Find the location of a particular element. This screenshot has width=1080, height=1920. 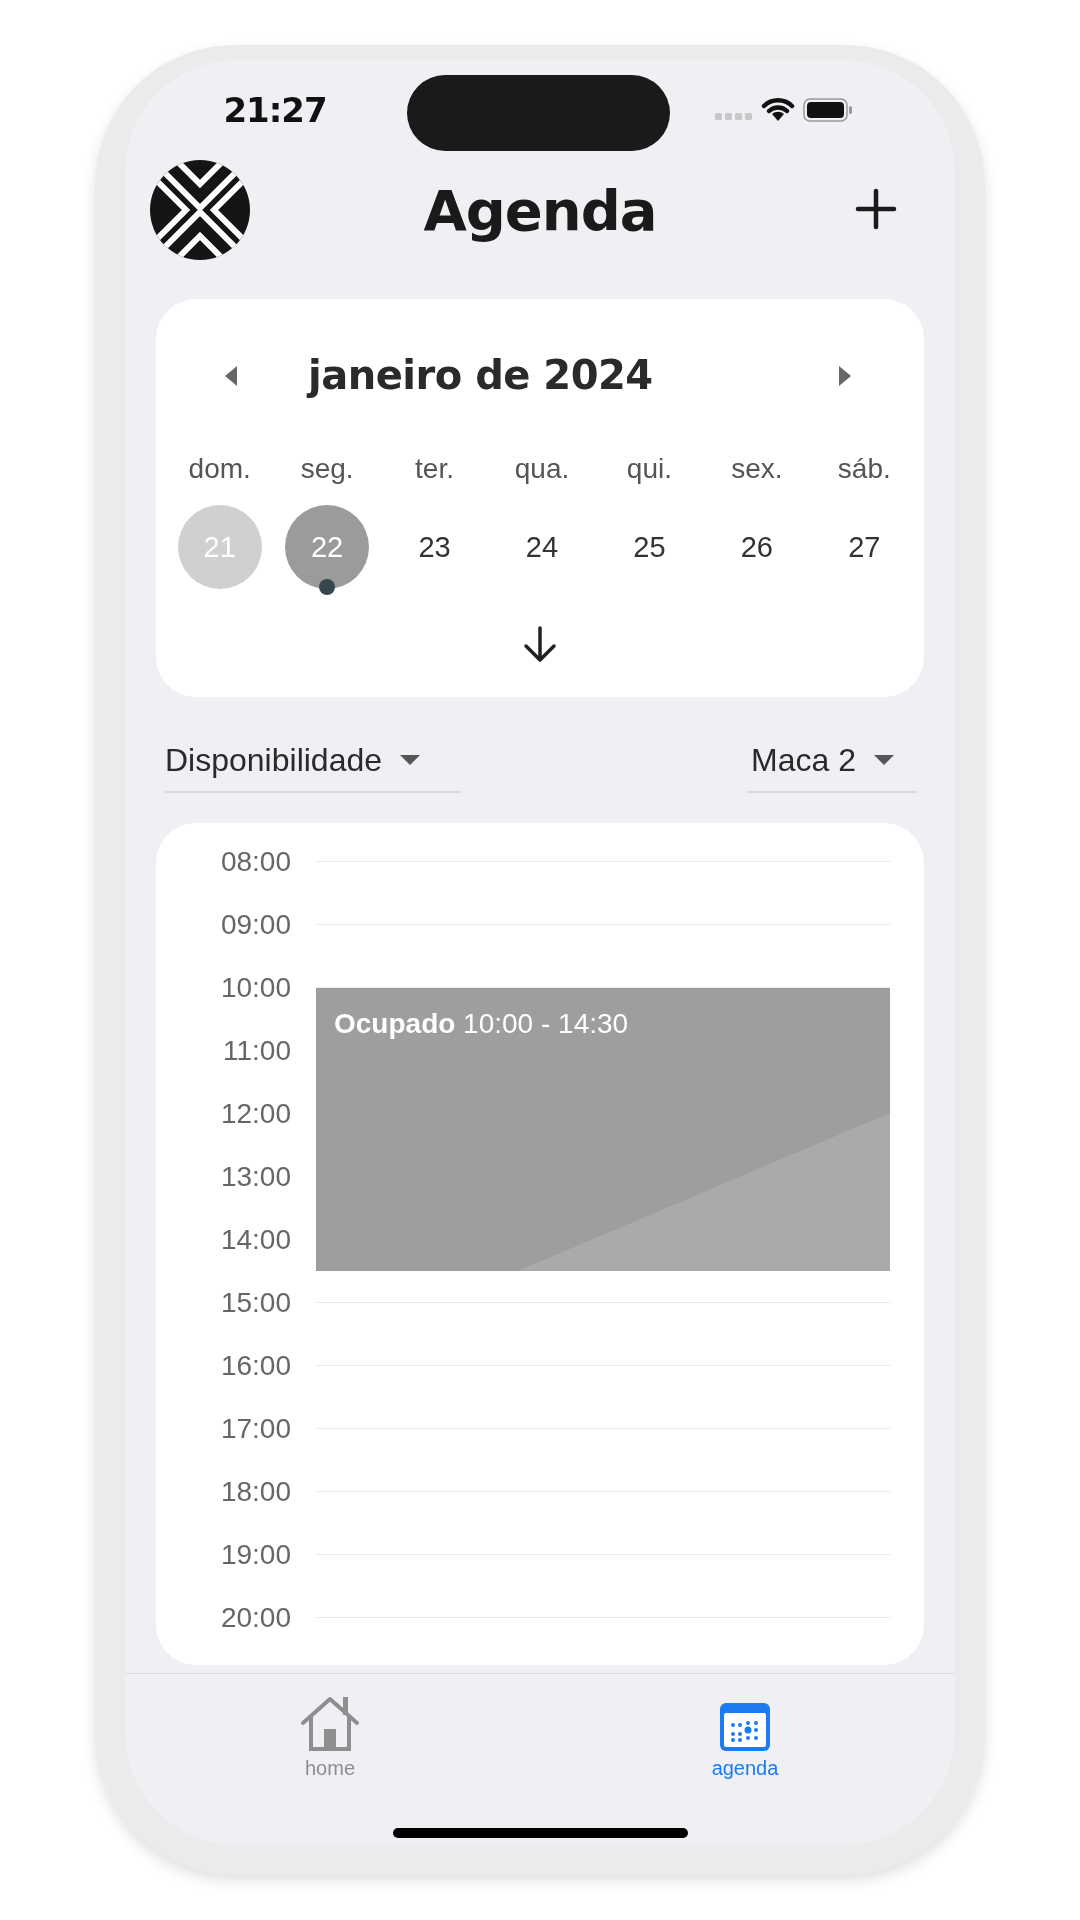

logo-icon is located at coordinates (200, 210).